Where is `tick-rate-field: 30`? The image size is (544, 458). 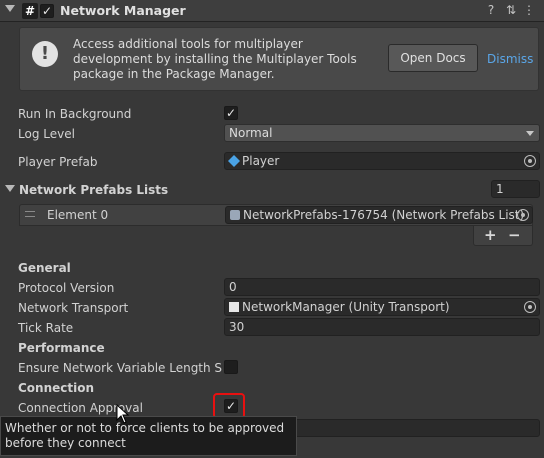
tick-rate-field: 30 is located at coordinates (382, 327).